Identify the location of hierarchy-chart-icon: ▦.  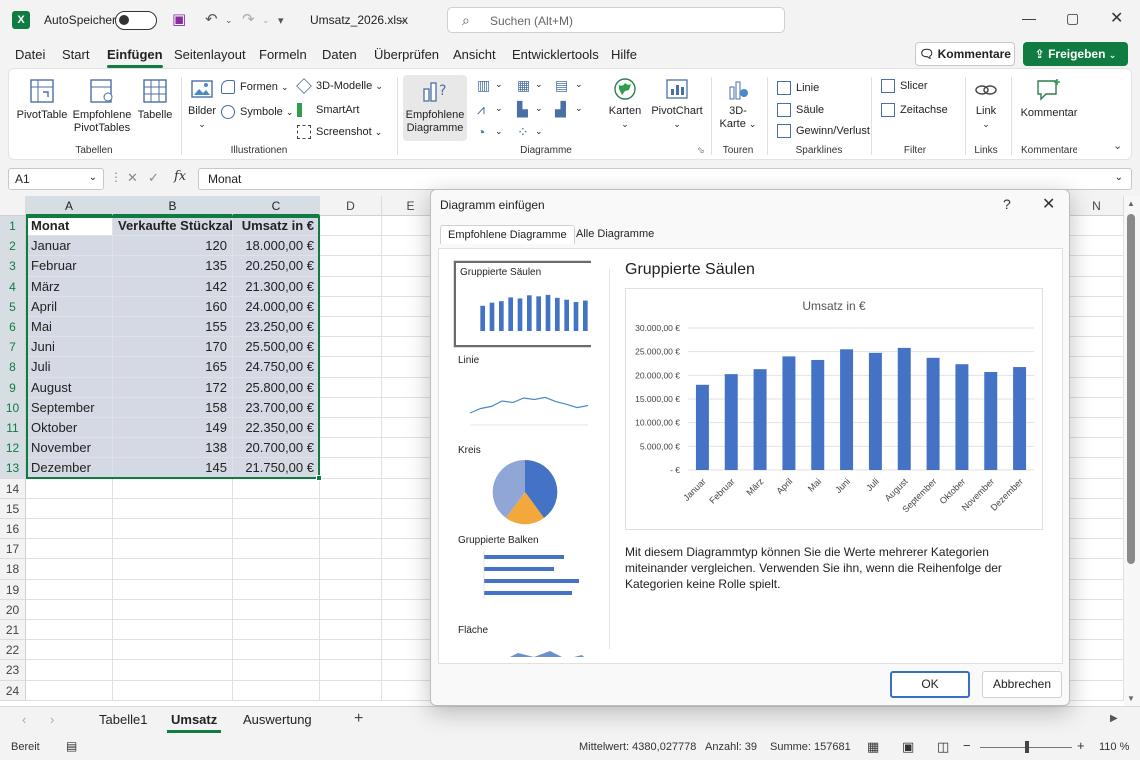
(523, 85).